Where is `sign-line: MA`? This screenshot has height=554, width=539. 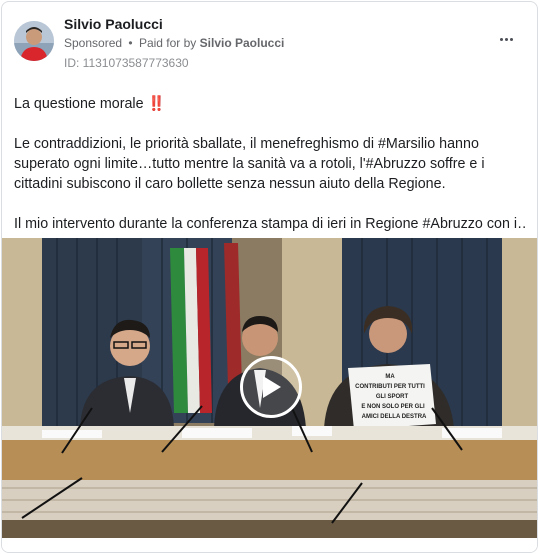
sign-line: MA is located at coordinates (390, 377).